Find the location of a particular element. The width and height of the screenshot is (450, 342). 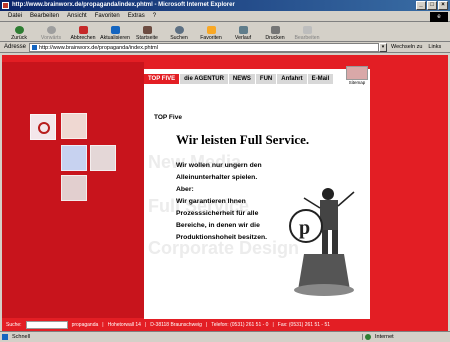

history-button: Verlauf is located at coordinates (243, 33).